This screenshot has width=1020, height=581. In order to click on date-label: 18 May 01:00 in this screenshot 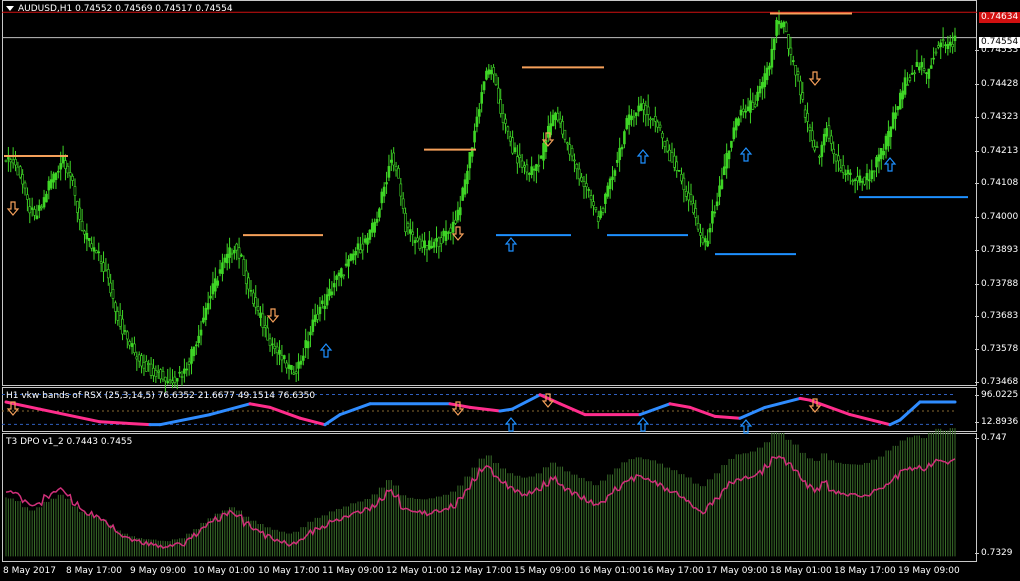, I will do `click(801, 571)`.